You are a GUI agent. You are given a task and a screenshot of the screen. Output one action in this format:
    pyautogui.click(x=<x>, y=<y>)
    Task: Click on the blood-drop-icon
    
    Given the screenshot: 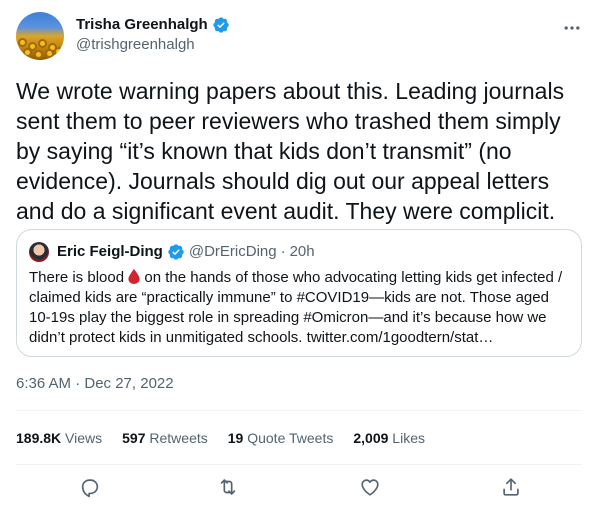 What is the action you would take?
    pyautogui.click(x=134, y=276)
    